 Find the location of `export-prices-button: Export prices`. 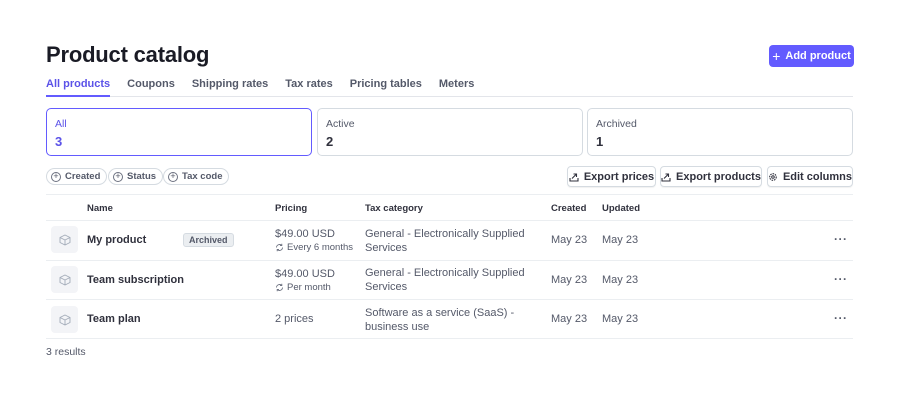

export-prices-button: Export prices is located at coordinates (611, 176).